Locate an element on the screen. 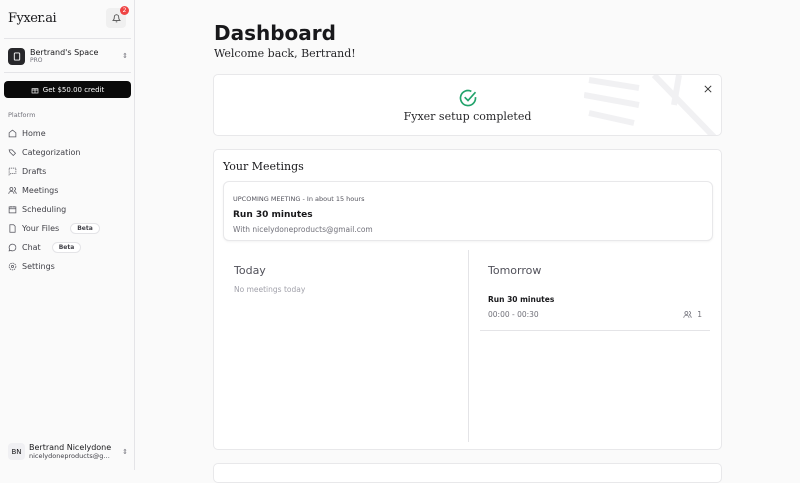  message-square-icon is located at coordinates (12, 171).